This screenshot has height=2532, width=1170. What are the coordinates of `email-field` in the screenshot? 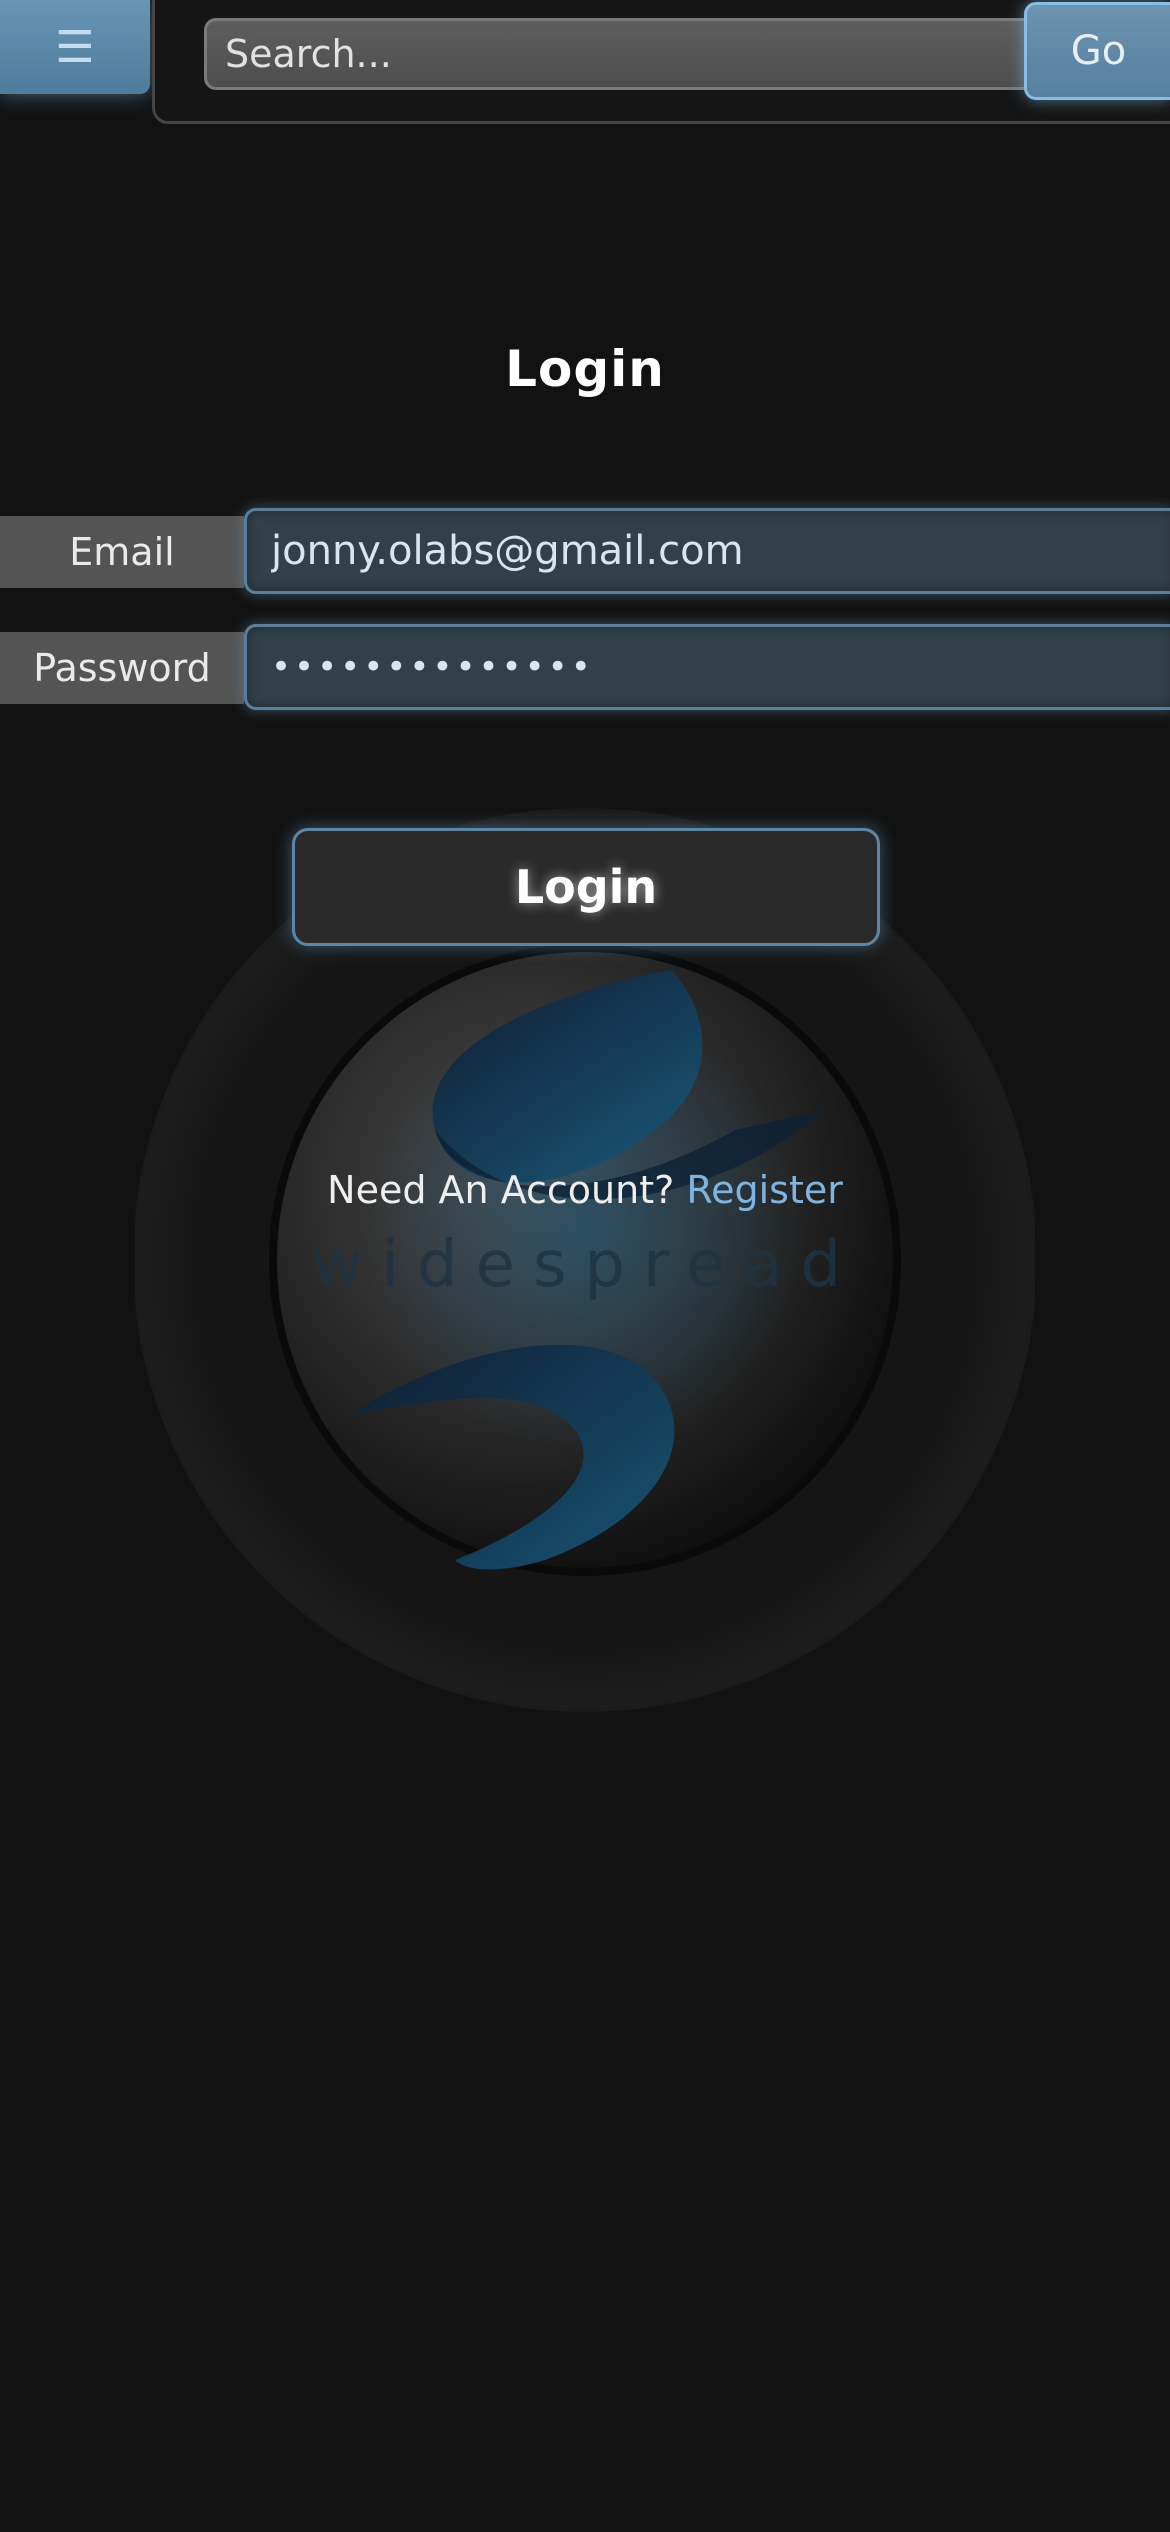 It's located at (707, 551).